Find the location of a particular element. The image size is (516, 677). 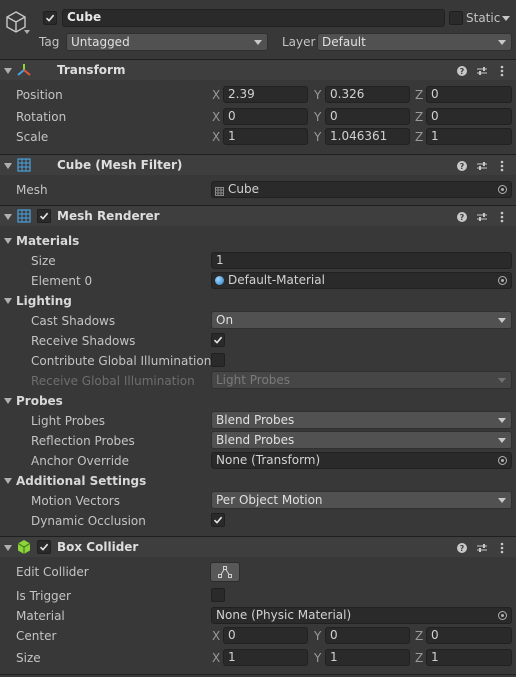

probes-foldout-arrow-icon is located at coordinates (8, 401).